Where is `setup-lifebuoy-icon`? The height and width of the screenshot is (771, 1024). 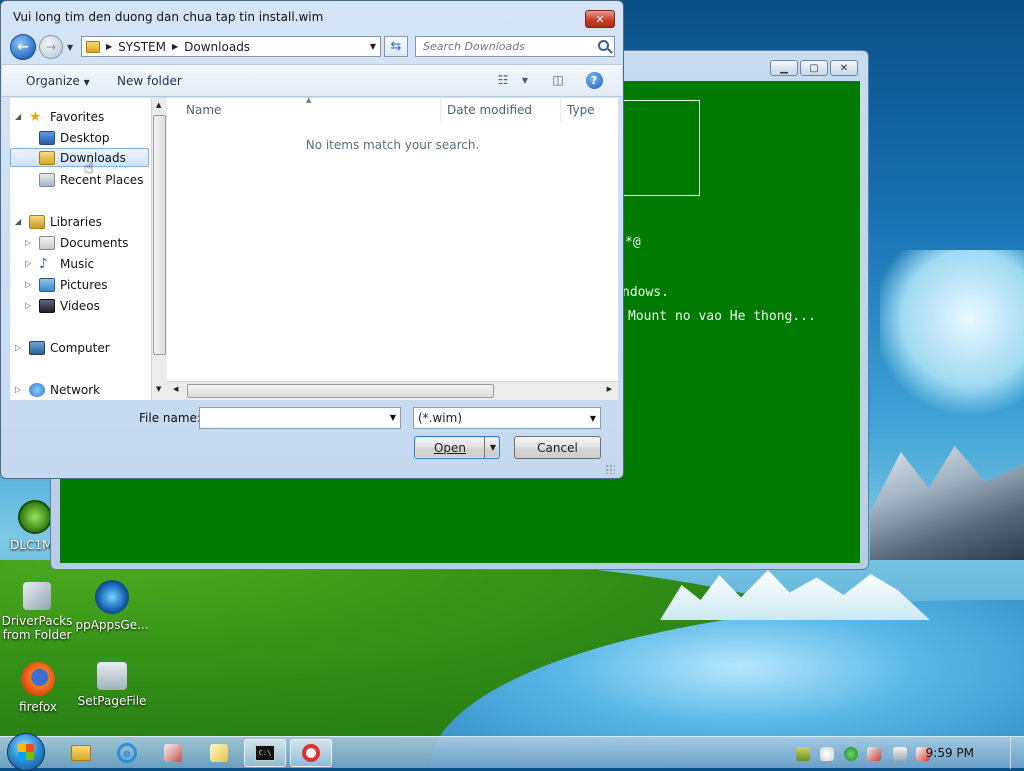
setup-lifebuoy-icon is located at coordinates (311, 753).